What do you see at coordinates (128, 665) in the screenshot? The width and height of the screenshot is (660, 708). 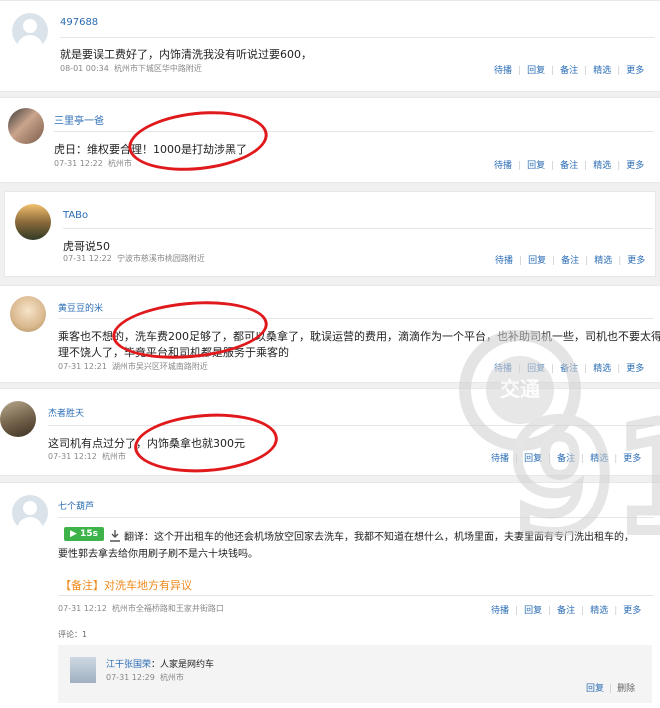 I see `reply-username: 江干张国荣` at bounding box center [128, 665].